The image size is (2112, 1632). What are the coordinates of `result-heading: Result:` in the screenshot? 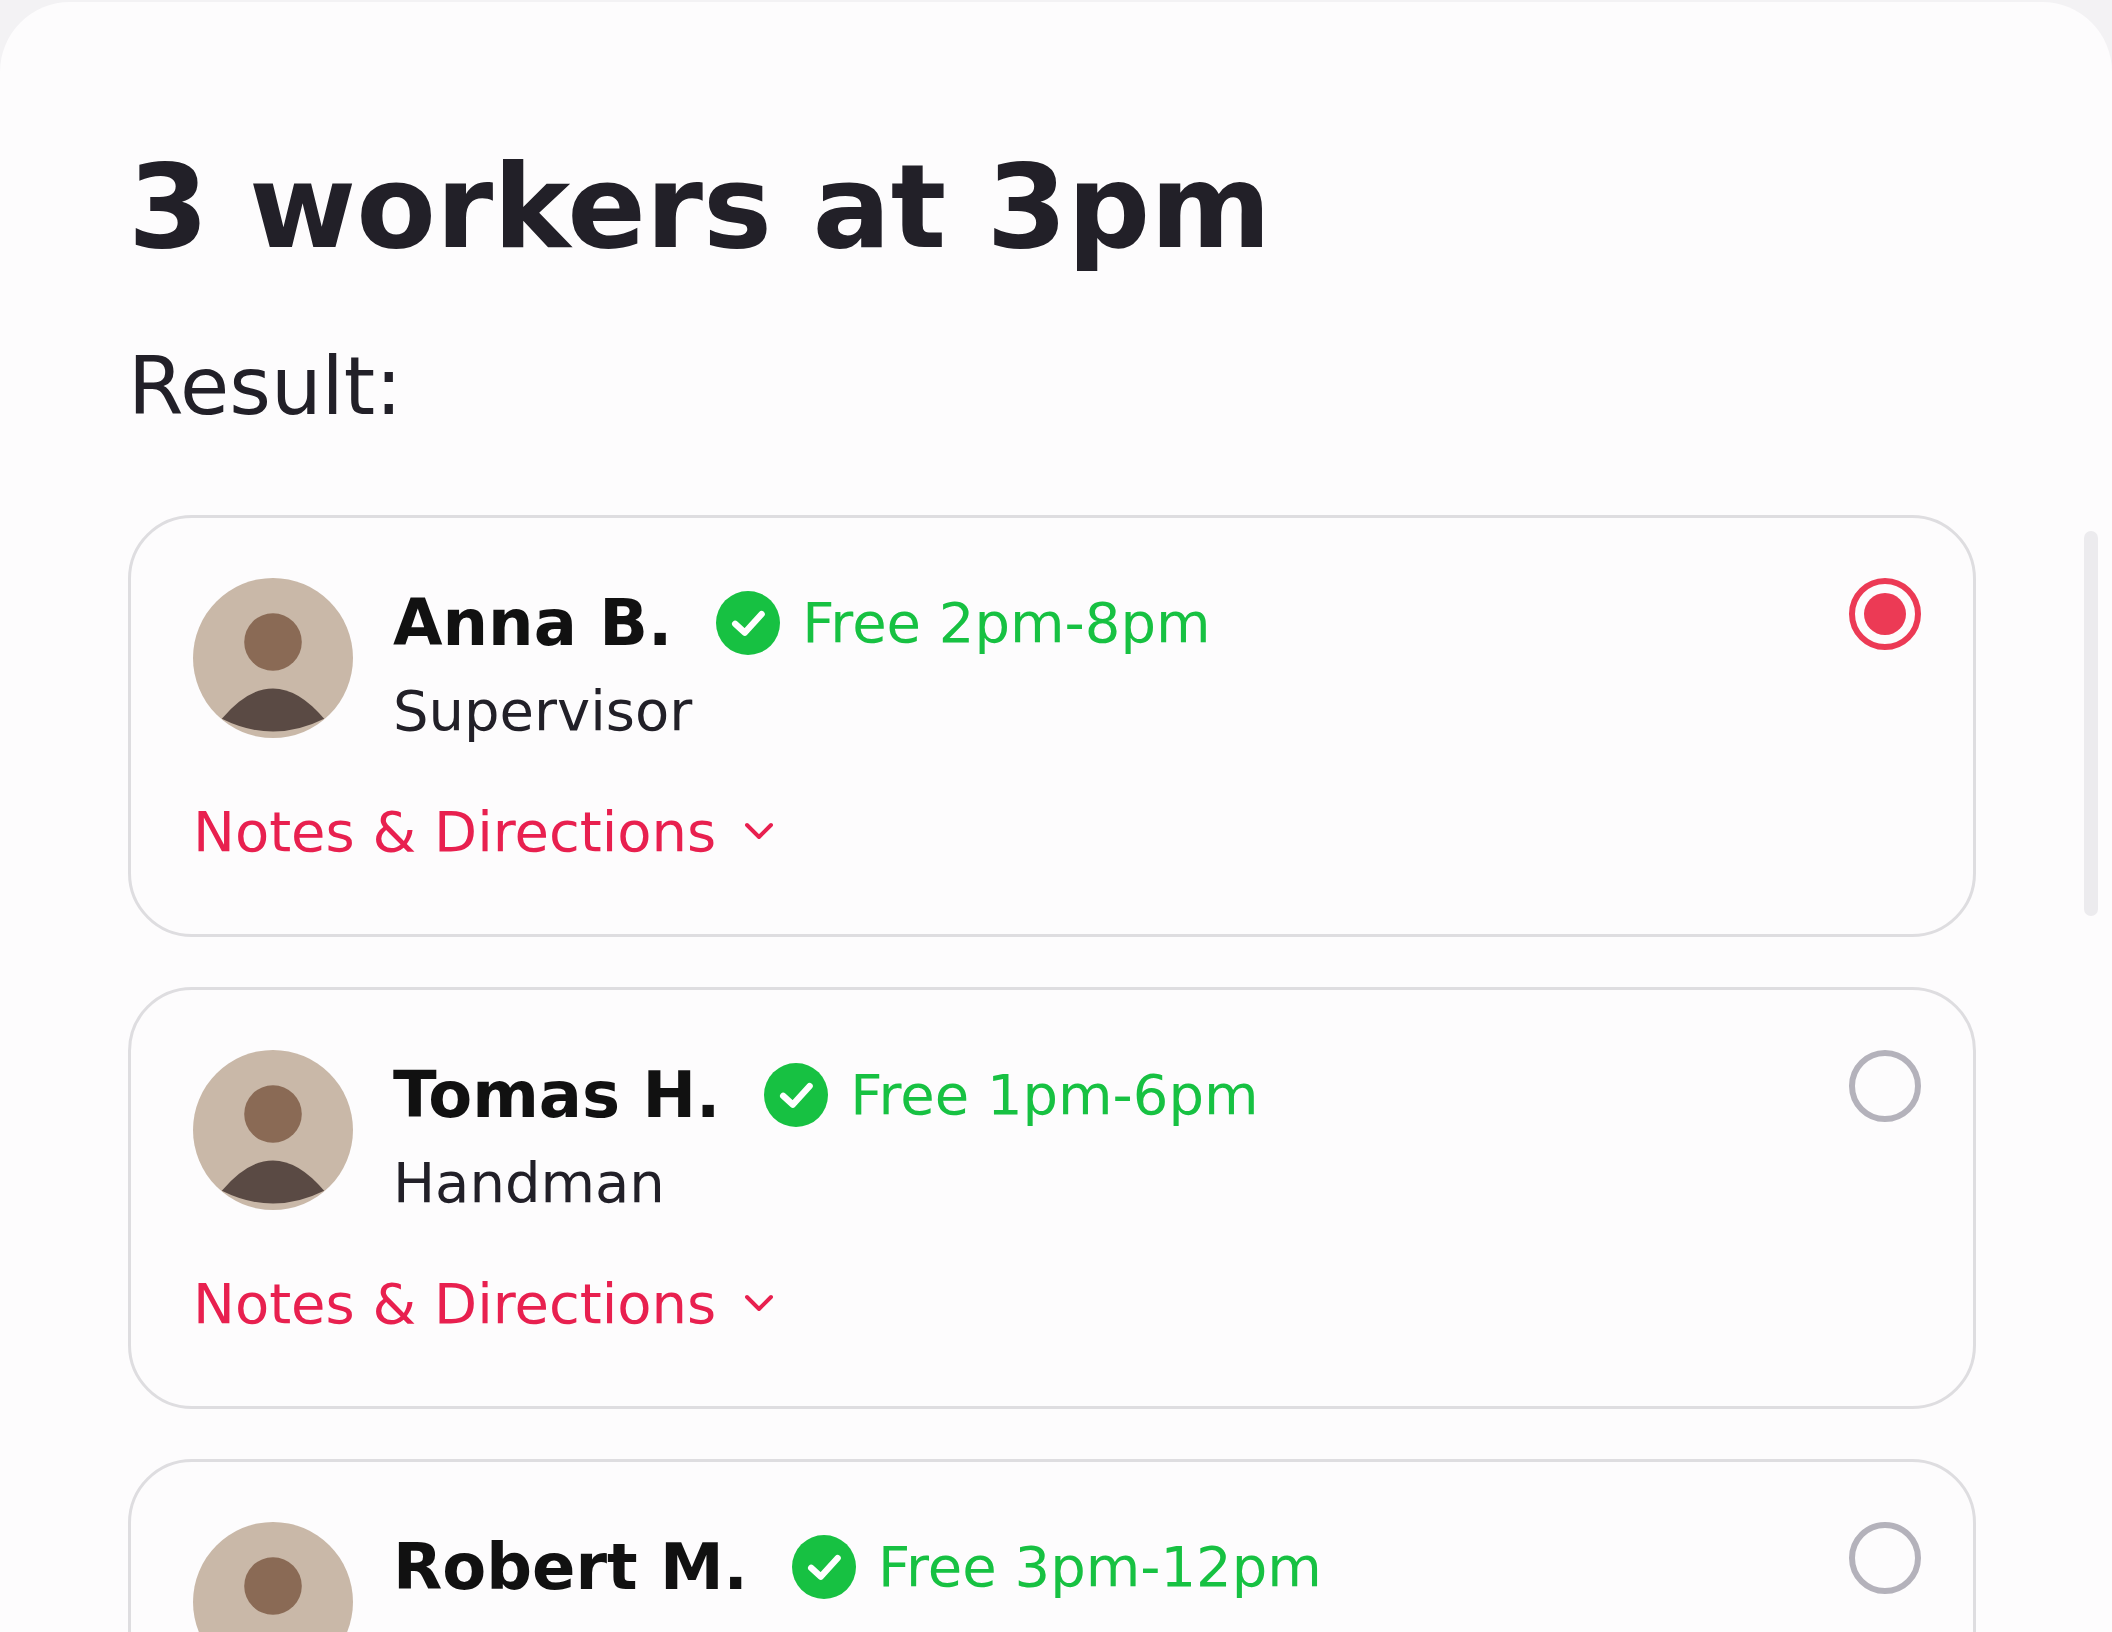 It's located at (266, 386).